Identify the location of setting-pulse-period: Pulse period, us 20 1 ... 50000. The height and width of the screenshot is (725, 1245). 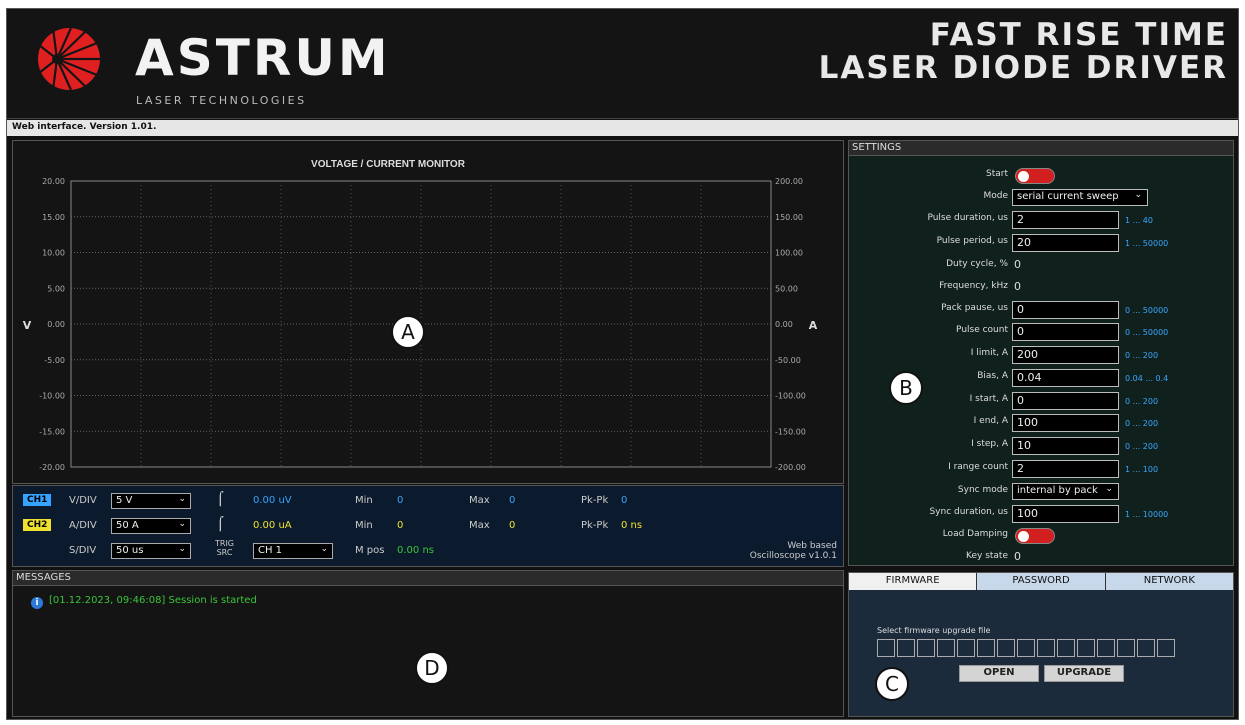
(1042, 243).